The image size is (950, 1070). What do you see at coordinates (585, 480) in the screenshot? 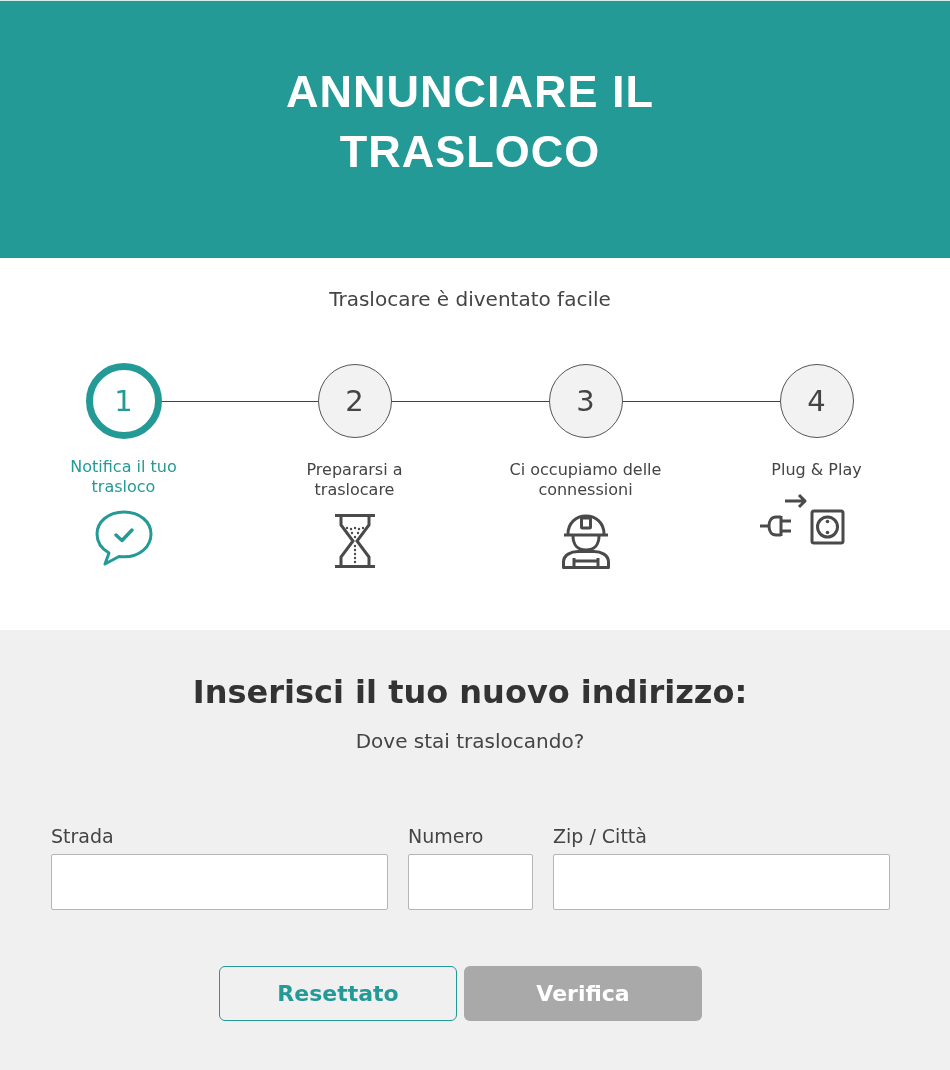
I see `step-label: Ci occupiamo delle connessioni` at bounding box center [585, 480].